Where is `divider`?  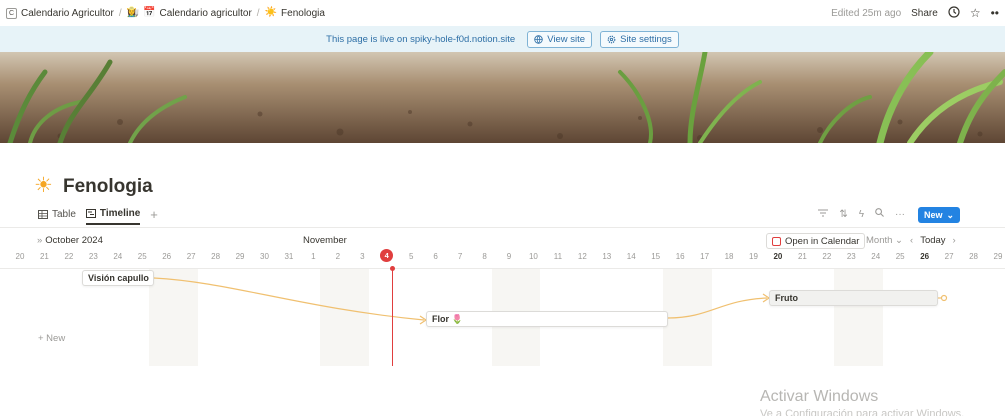
divider is located at coordinates (502, 227).